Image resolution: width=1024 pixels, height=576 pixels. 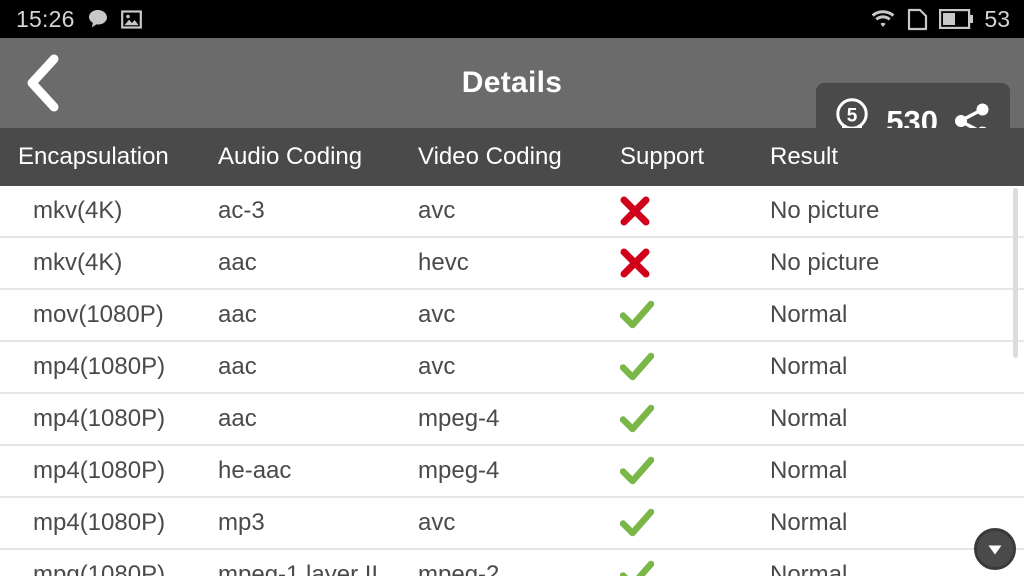 What do you see at coordinates (512, 420) in the screenshot?
I see `table-row: mp4(1080P) aac mpeg-4 Normal` at bounding box center [512, 420].